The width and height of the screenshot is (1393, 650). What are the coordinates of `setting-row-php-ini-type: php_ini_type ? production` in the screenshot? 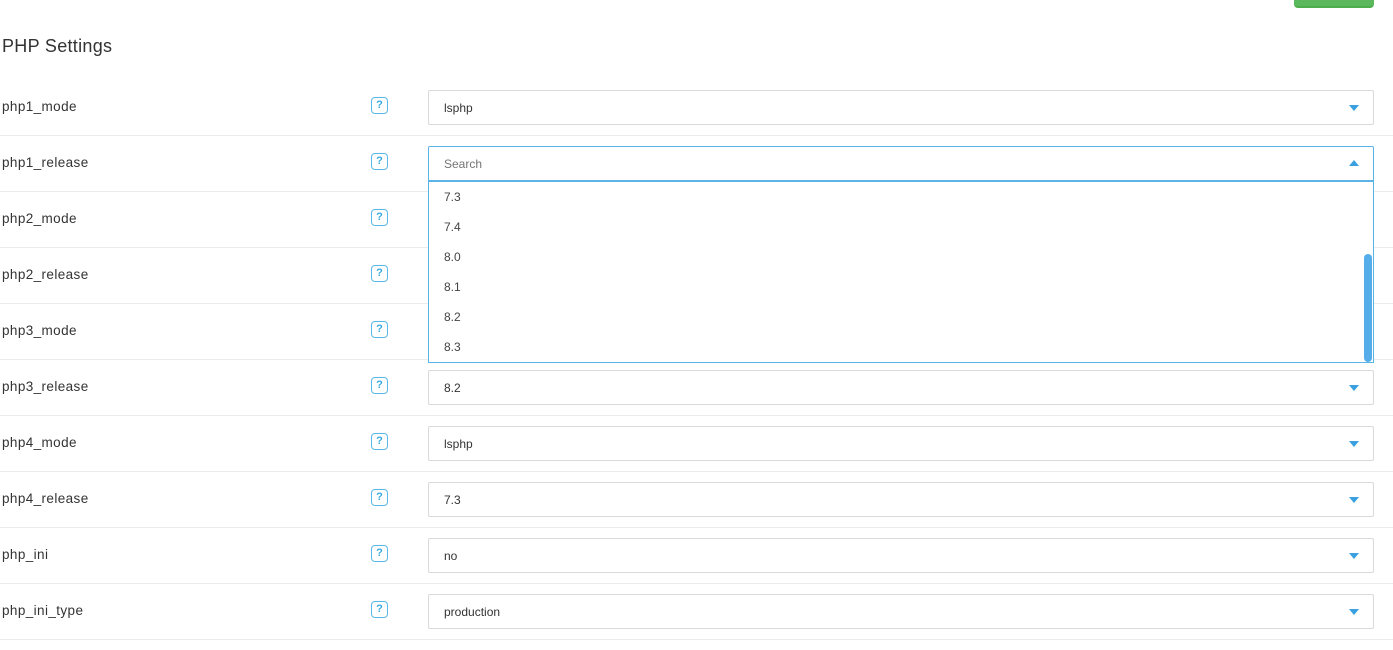 It's located at (696, 612).